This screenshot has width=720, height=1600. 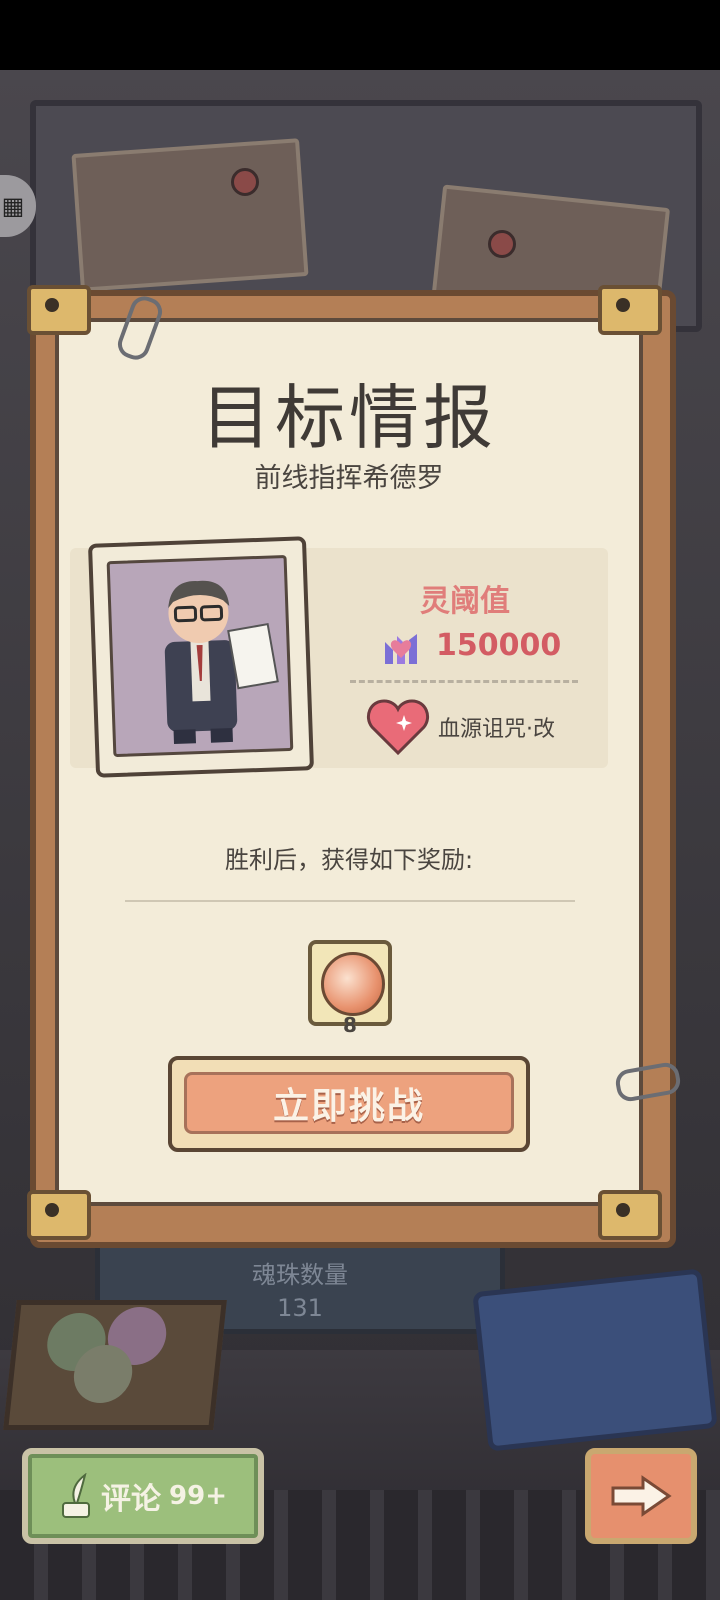 I want to click on ability-name: 血源诅咒·改, so click(x=496, y=729).